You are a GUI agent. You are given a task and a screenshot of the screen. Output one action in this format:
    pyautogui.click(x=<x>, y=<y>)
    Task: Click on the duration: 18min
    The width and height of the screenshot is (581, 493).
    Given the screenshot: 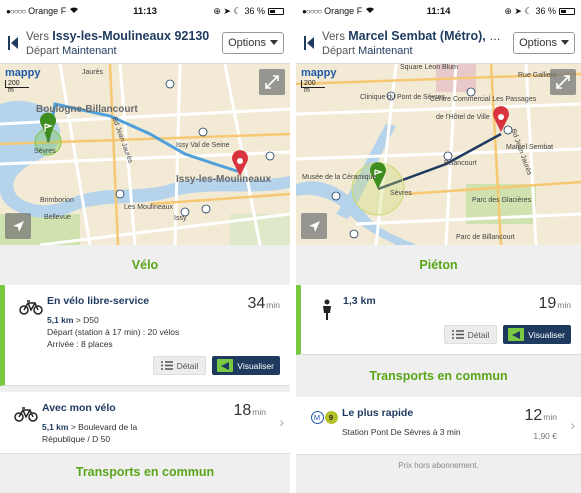 What is the action you would take?
    pyautogui.click(x=250, y=410)
    